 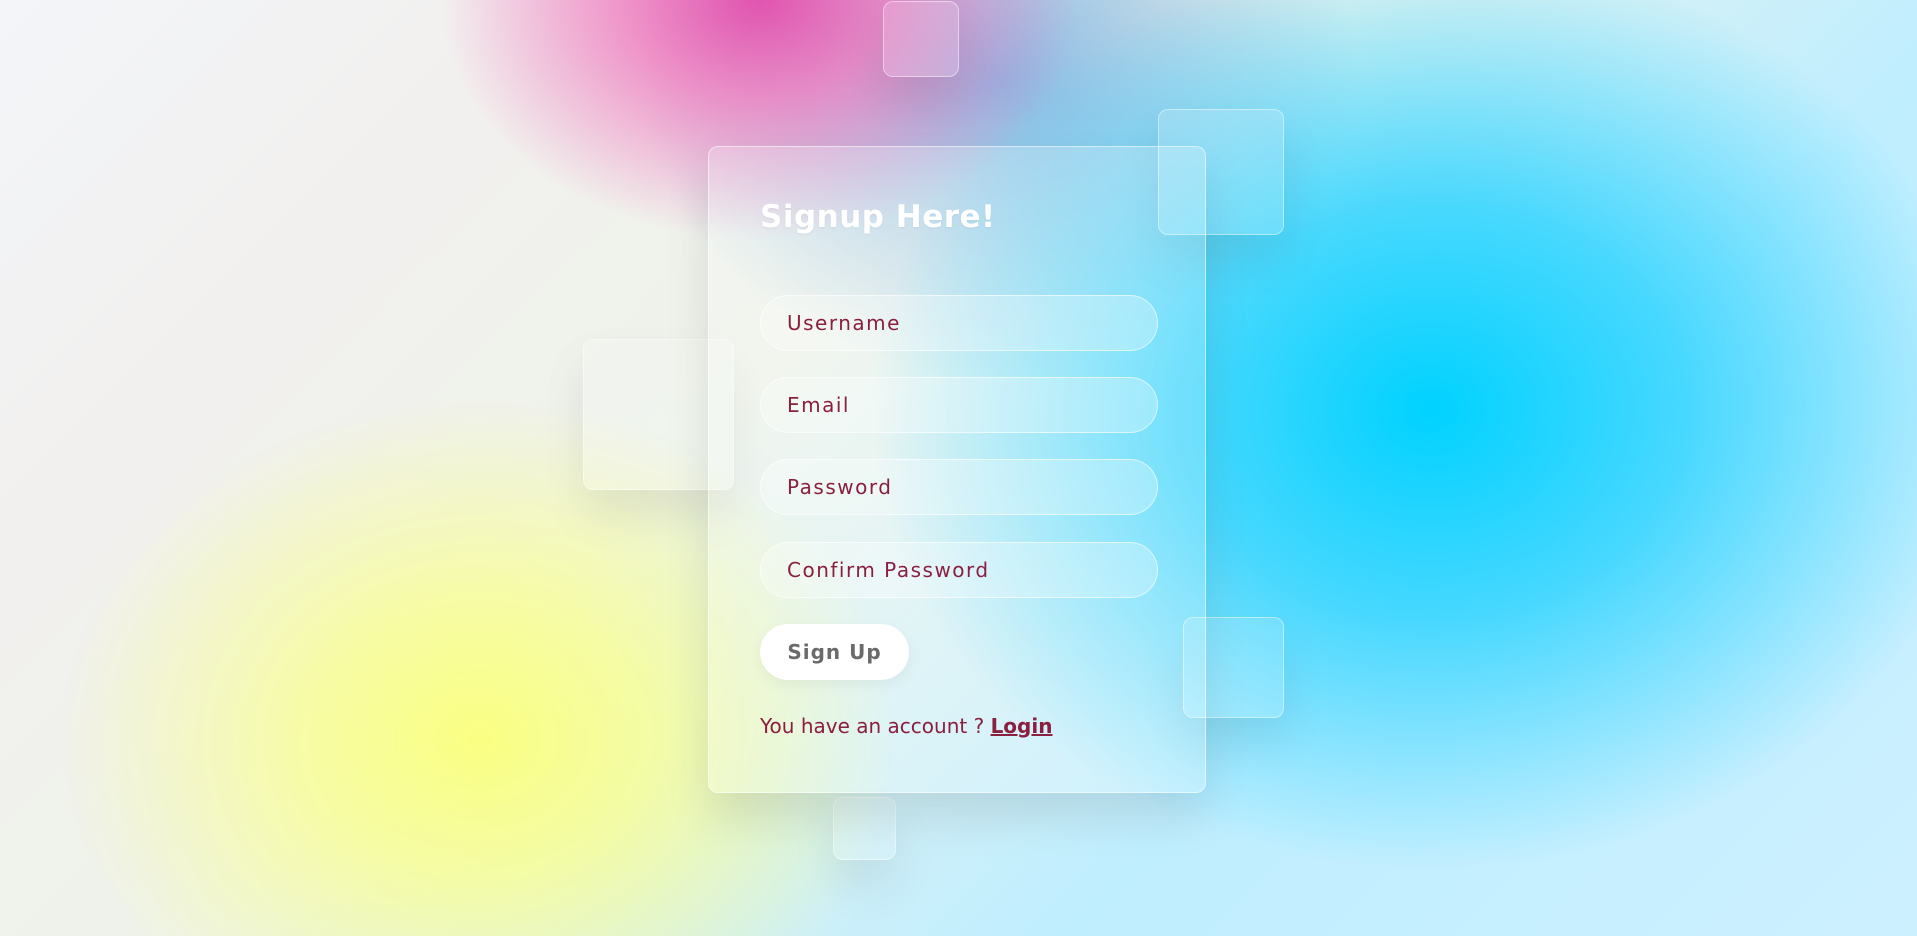 What do you see at coordinates (864, 828) in the screenshot?
I see `decorative-glass-square-bottom` at bounding box center [864, 828].